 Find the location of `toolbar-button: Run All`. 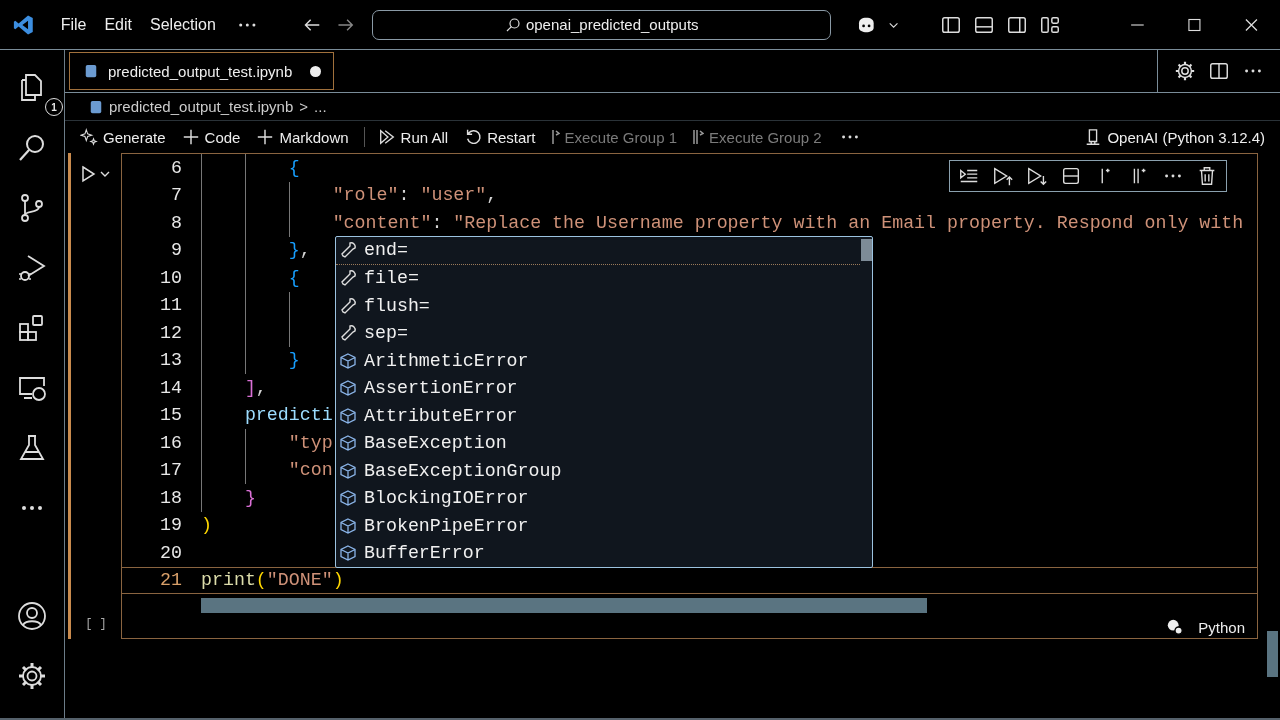

toolbar-button: Run All is located at coordinates (413, 137).